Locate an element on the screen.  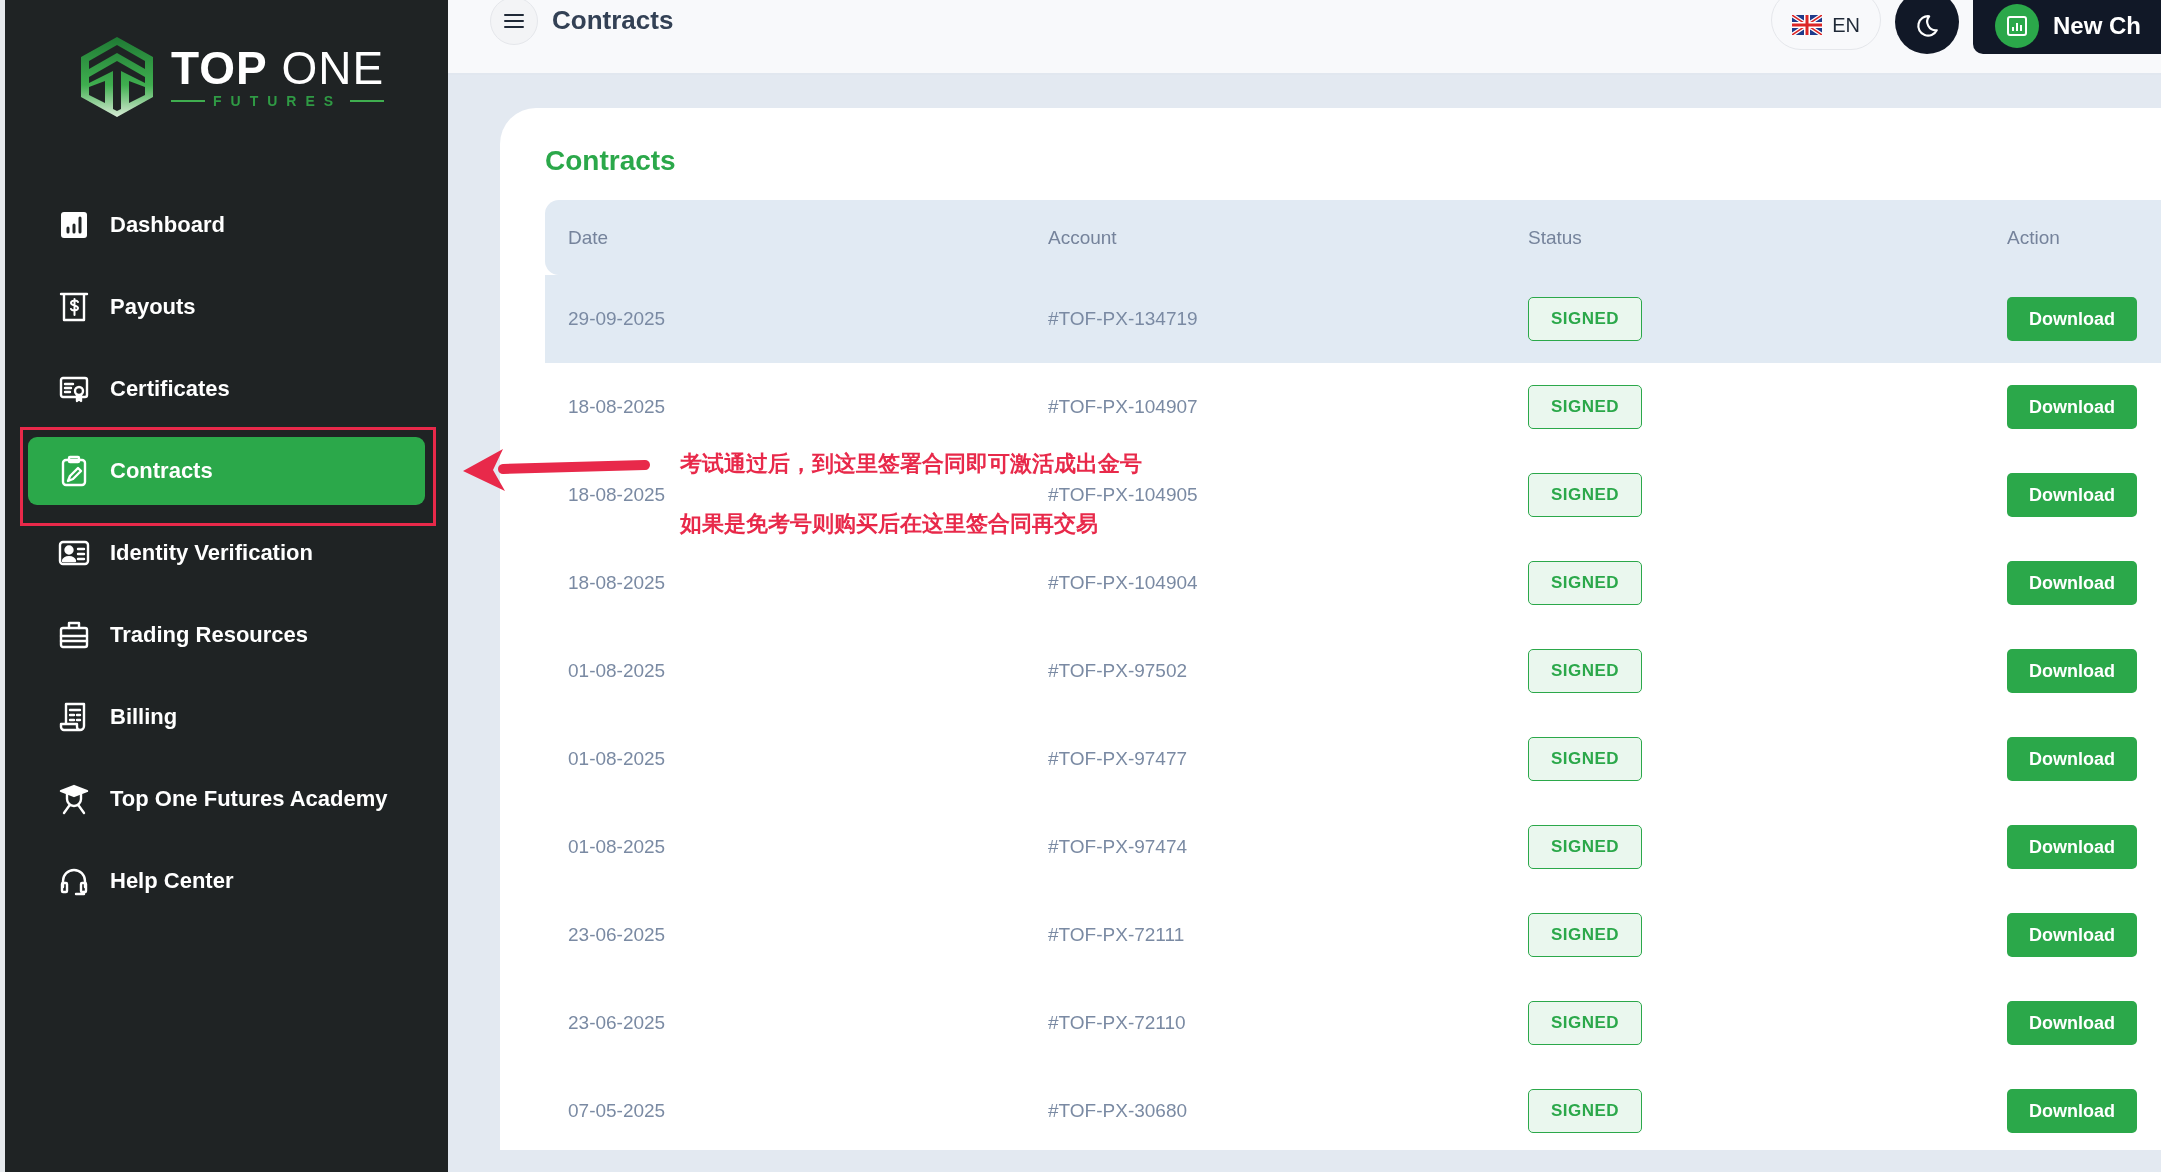
moon-icon is located at coordinates (1927, 26).